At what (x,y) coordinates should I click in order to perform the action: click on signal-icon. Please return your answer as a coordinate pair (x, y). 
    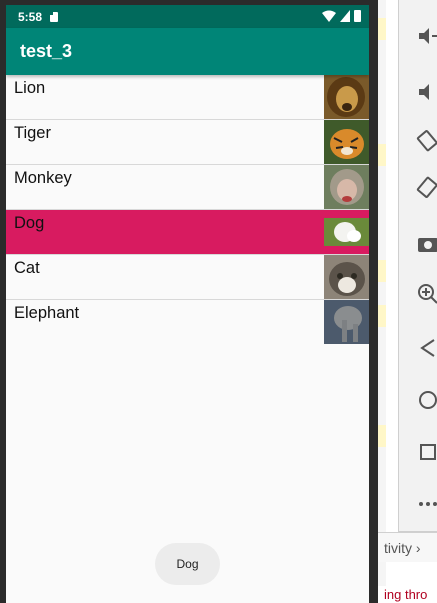
    Looking at the image, I should click on (345, 16).